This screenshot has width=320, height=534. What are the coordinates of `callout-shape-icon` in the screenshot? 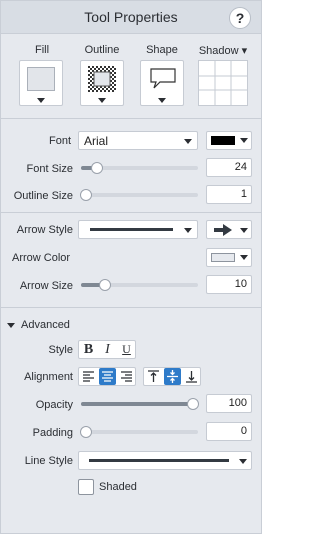 It's located at (163, 78).